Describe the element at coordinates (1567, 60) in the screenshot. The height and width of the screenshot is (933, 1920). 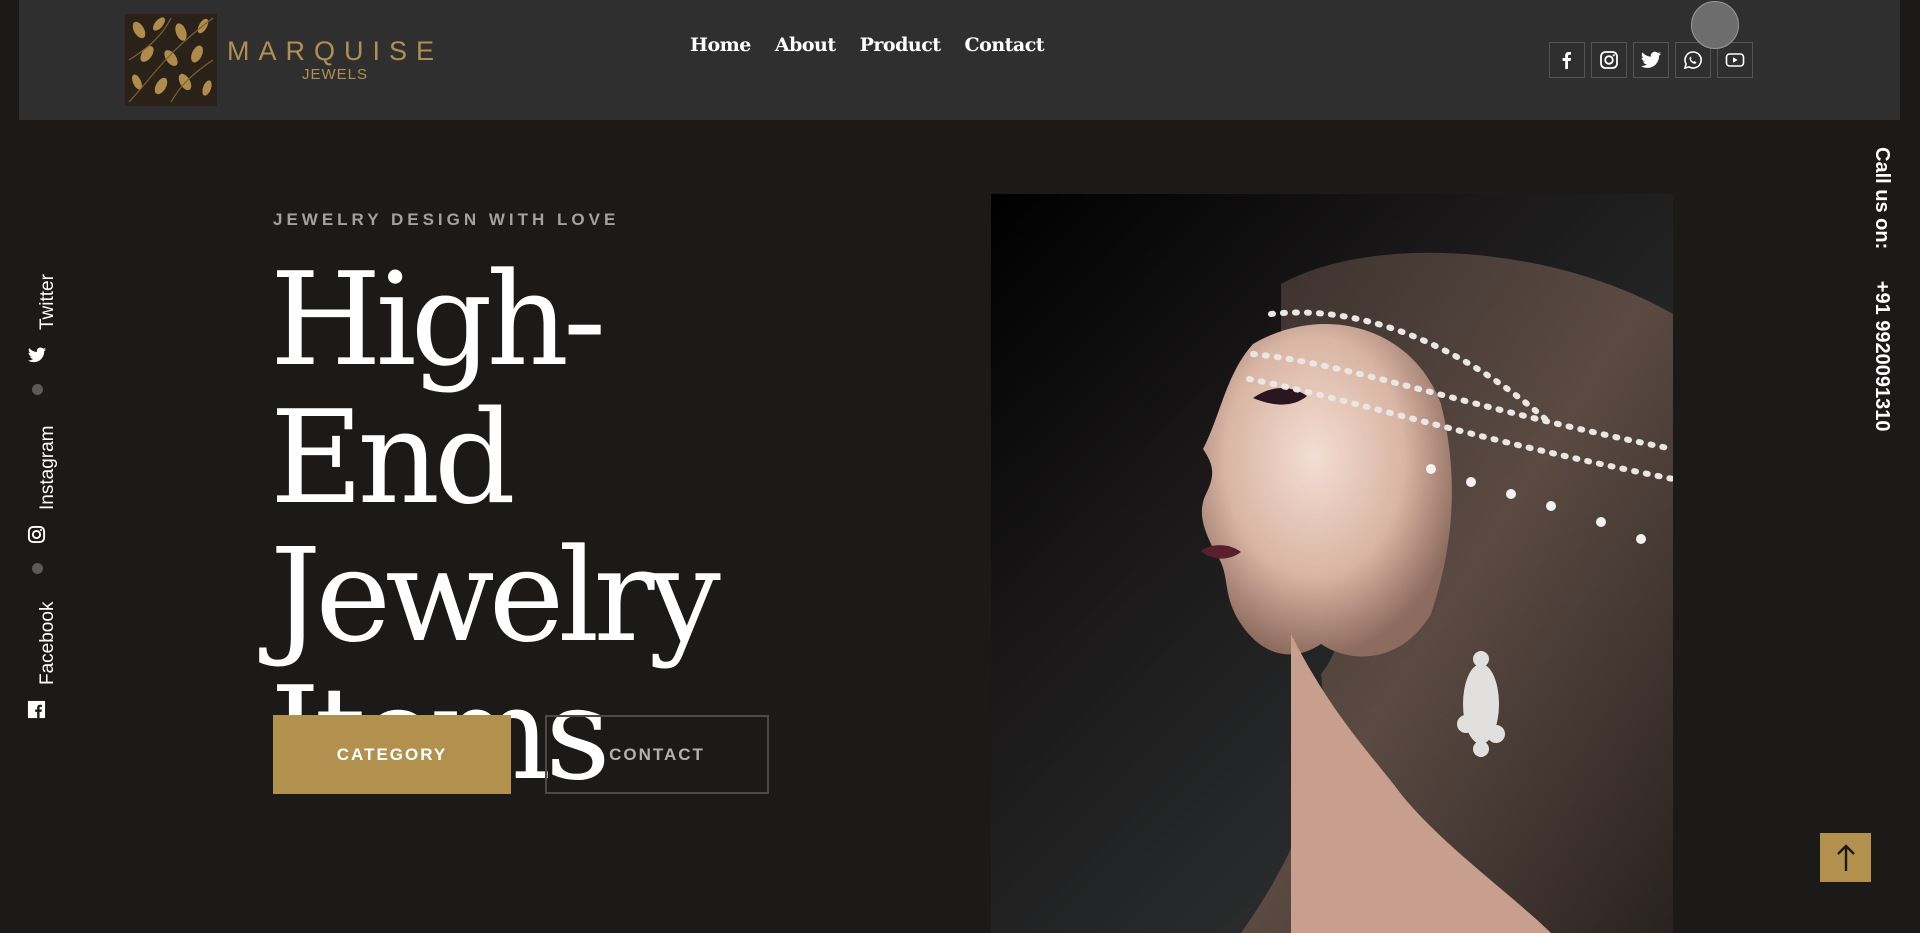
I see `facebook-icon` at that location.